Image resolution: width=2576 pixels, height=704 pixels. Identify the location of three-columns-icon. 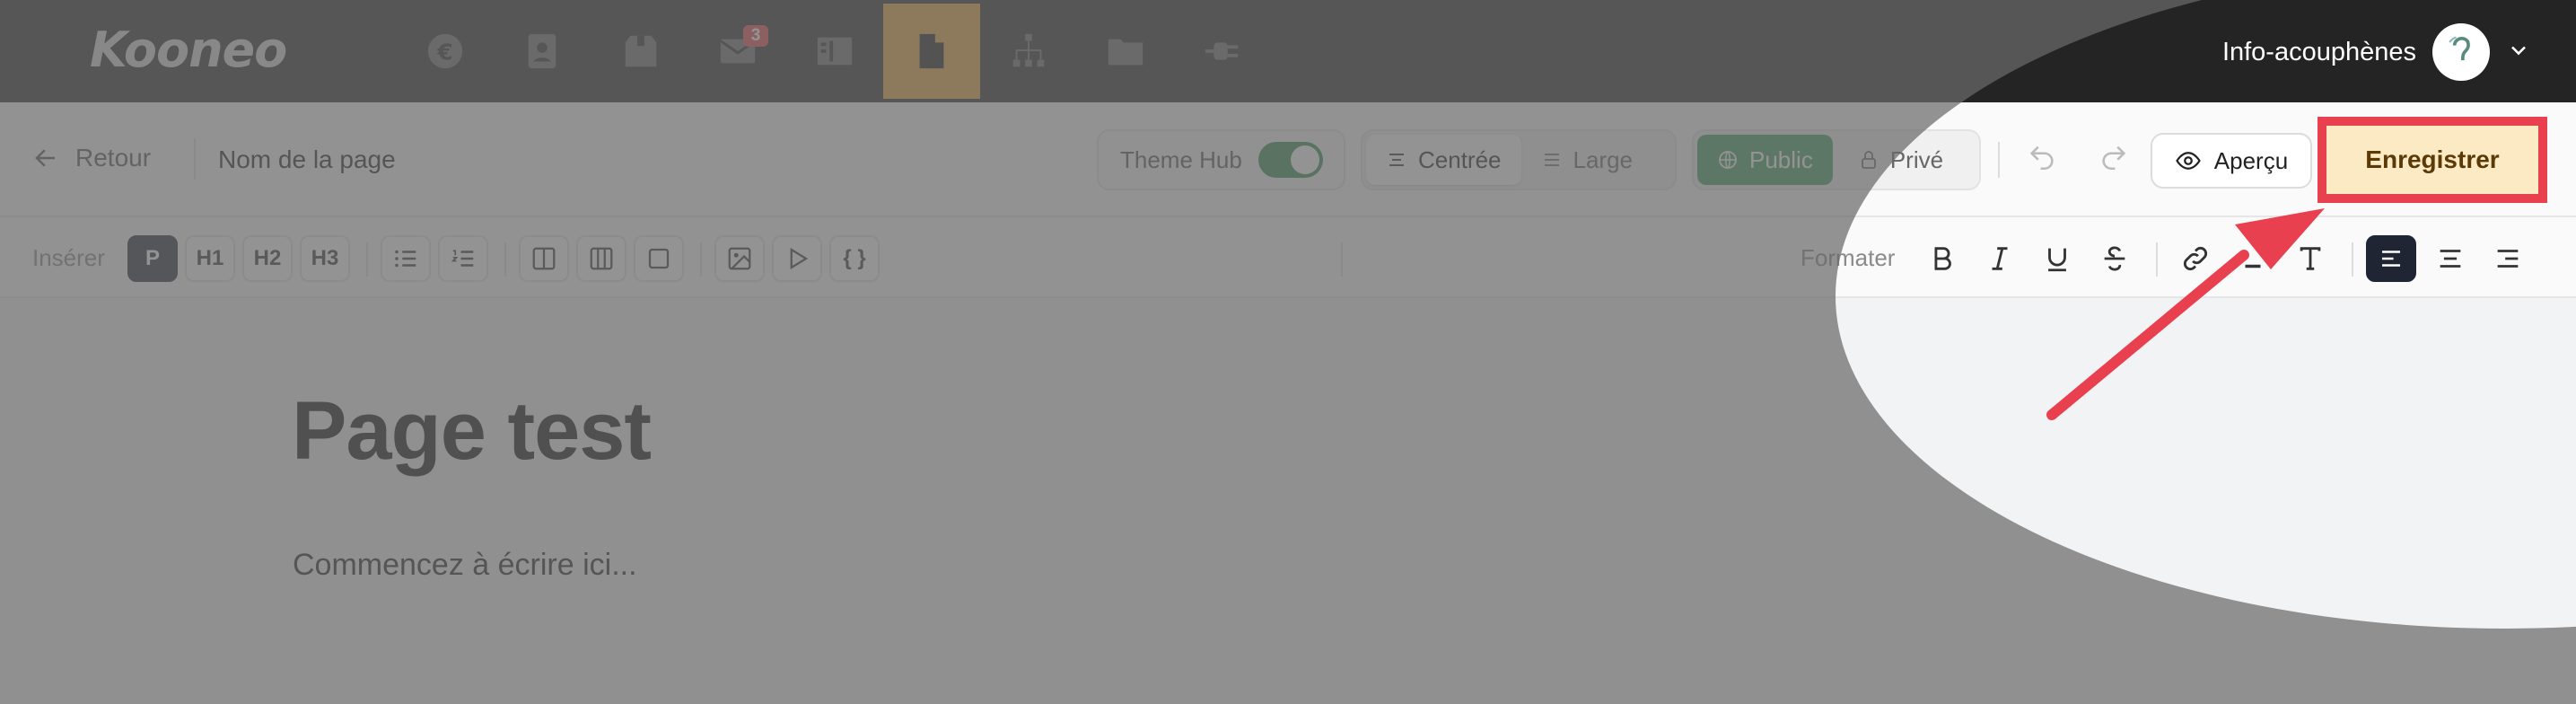
(601, 258).